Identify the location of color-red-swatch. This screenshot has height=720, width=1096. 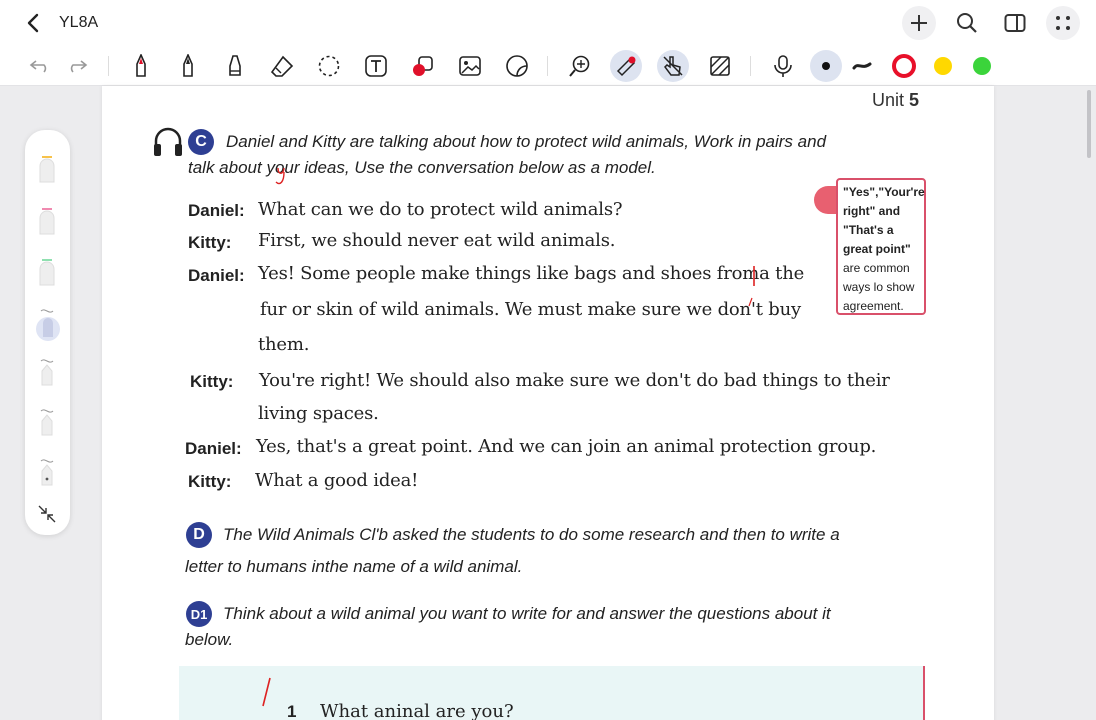
(904, 66).